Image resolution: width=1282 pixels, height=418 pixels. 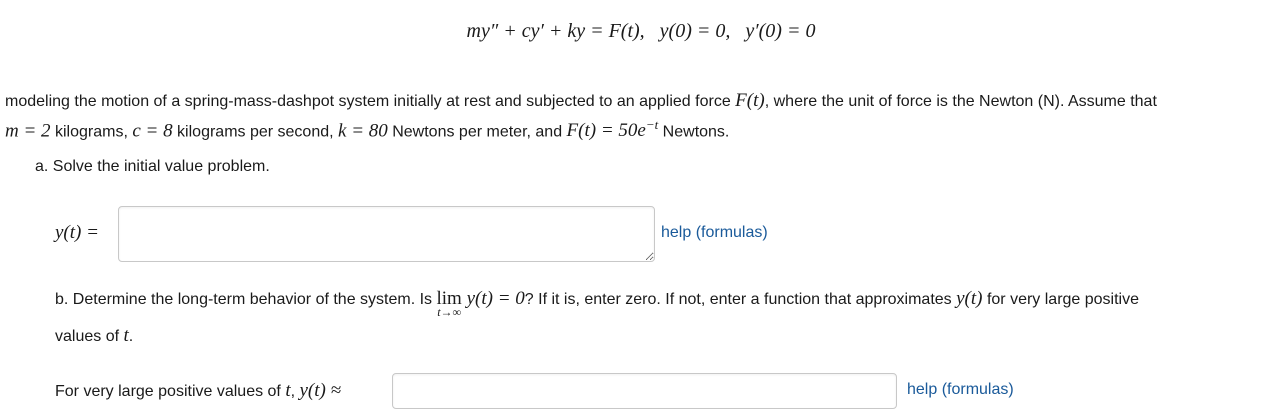 I want to click on intro-text: kilograms,, so click(x=91, y=132).